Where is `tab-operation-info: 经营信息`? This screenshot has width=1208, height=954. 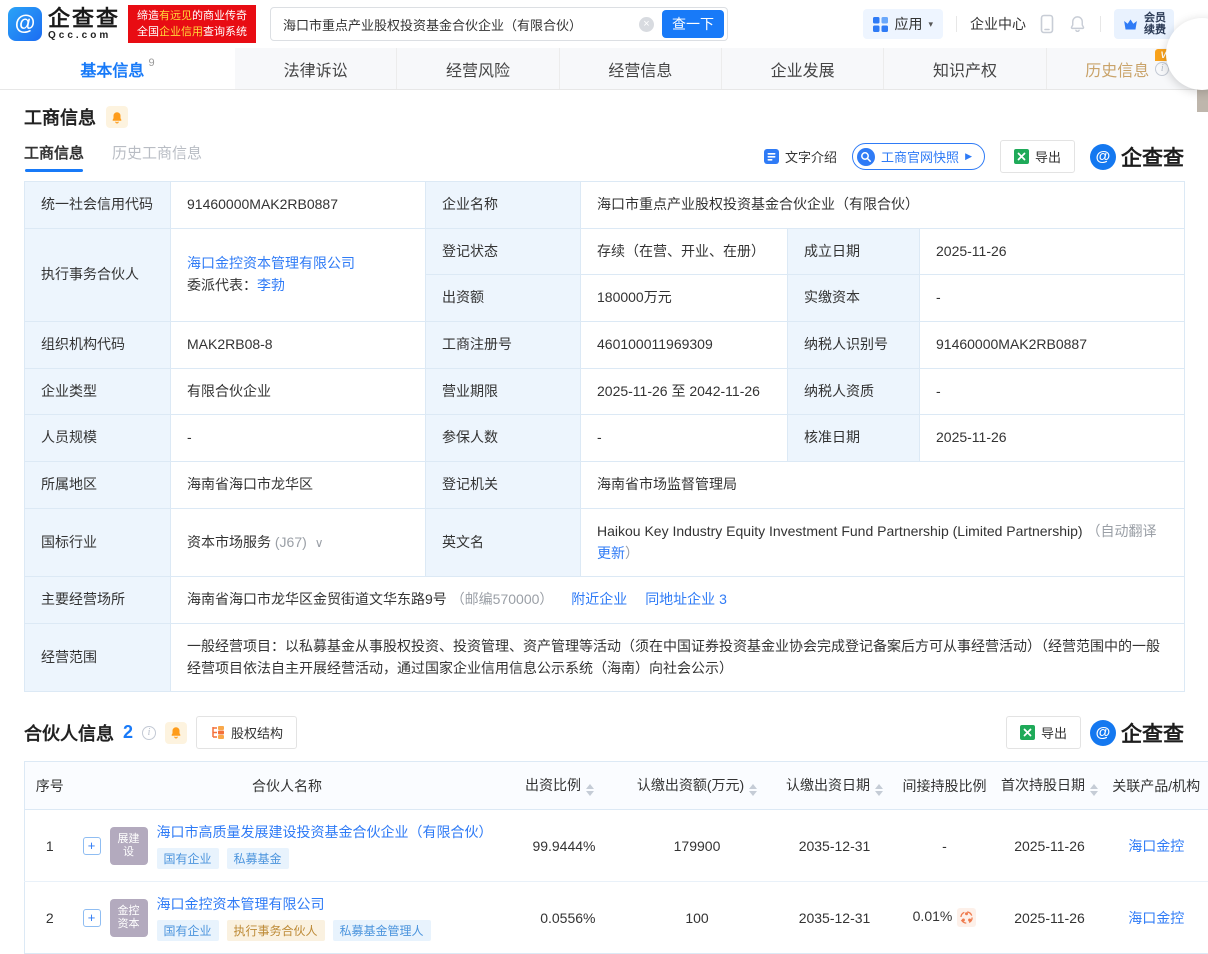
tab-operation-info: 经营信息 is located at coordinates (640, 68).